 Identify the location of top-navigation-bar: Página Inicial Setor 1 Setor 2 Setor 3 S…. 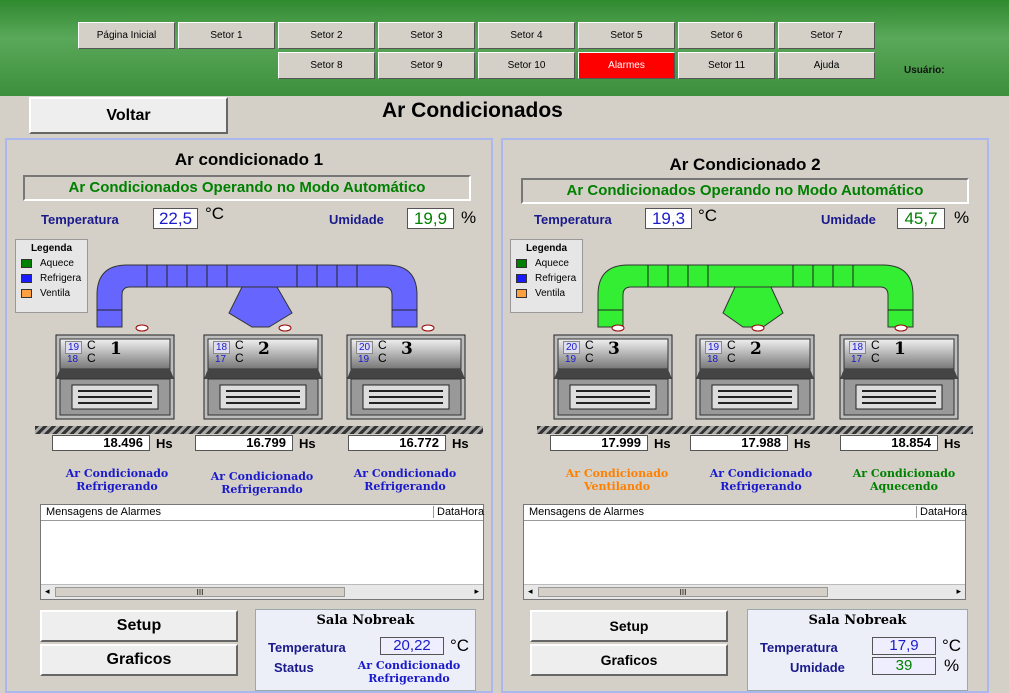
(504, 48).